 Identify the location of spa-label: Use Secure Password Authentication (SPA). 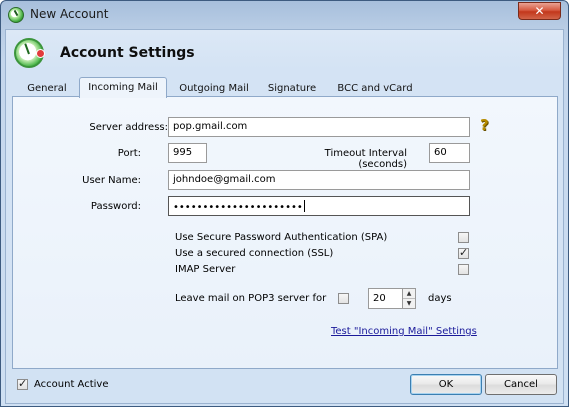
(281, 237).